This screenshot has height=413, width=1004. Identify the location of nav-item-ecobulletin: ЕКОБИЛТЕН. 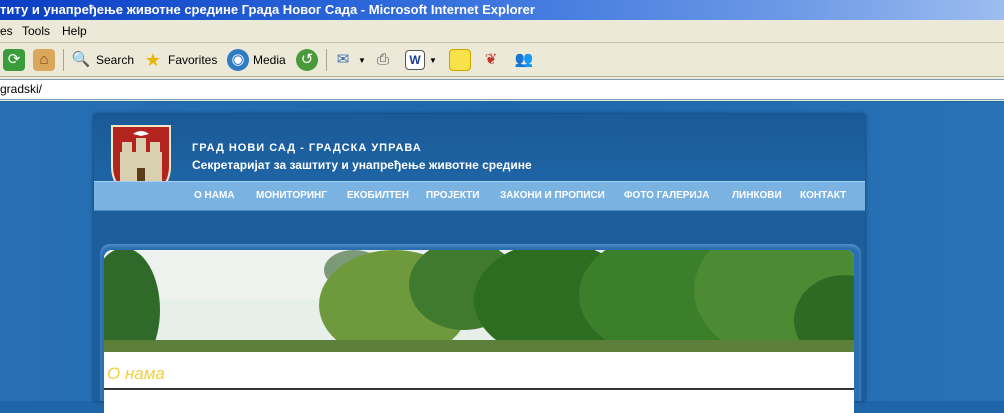
(378, 196).